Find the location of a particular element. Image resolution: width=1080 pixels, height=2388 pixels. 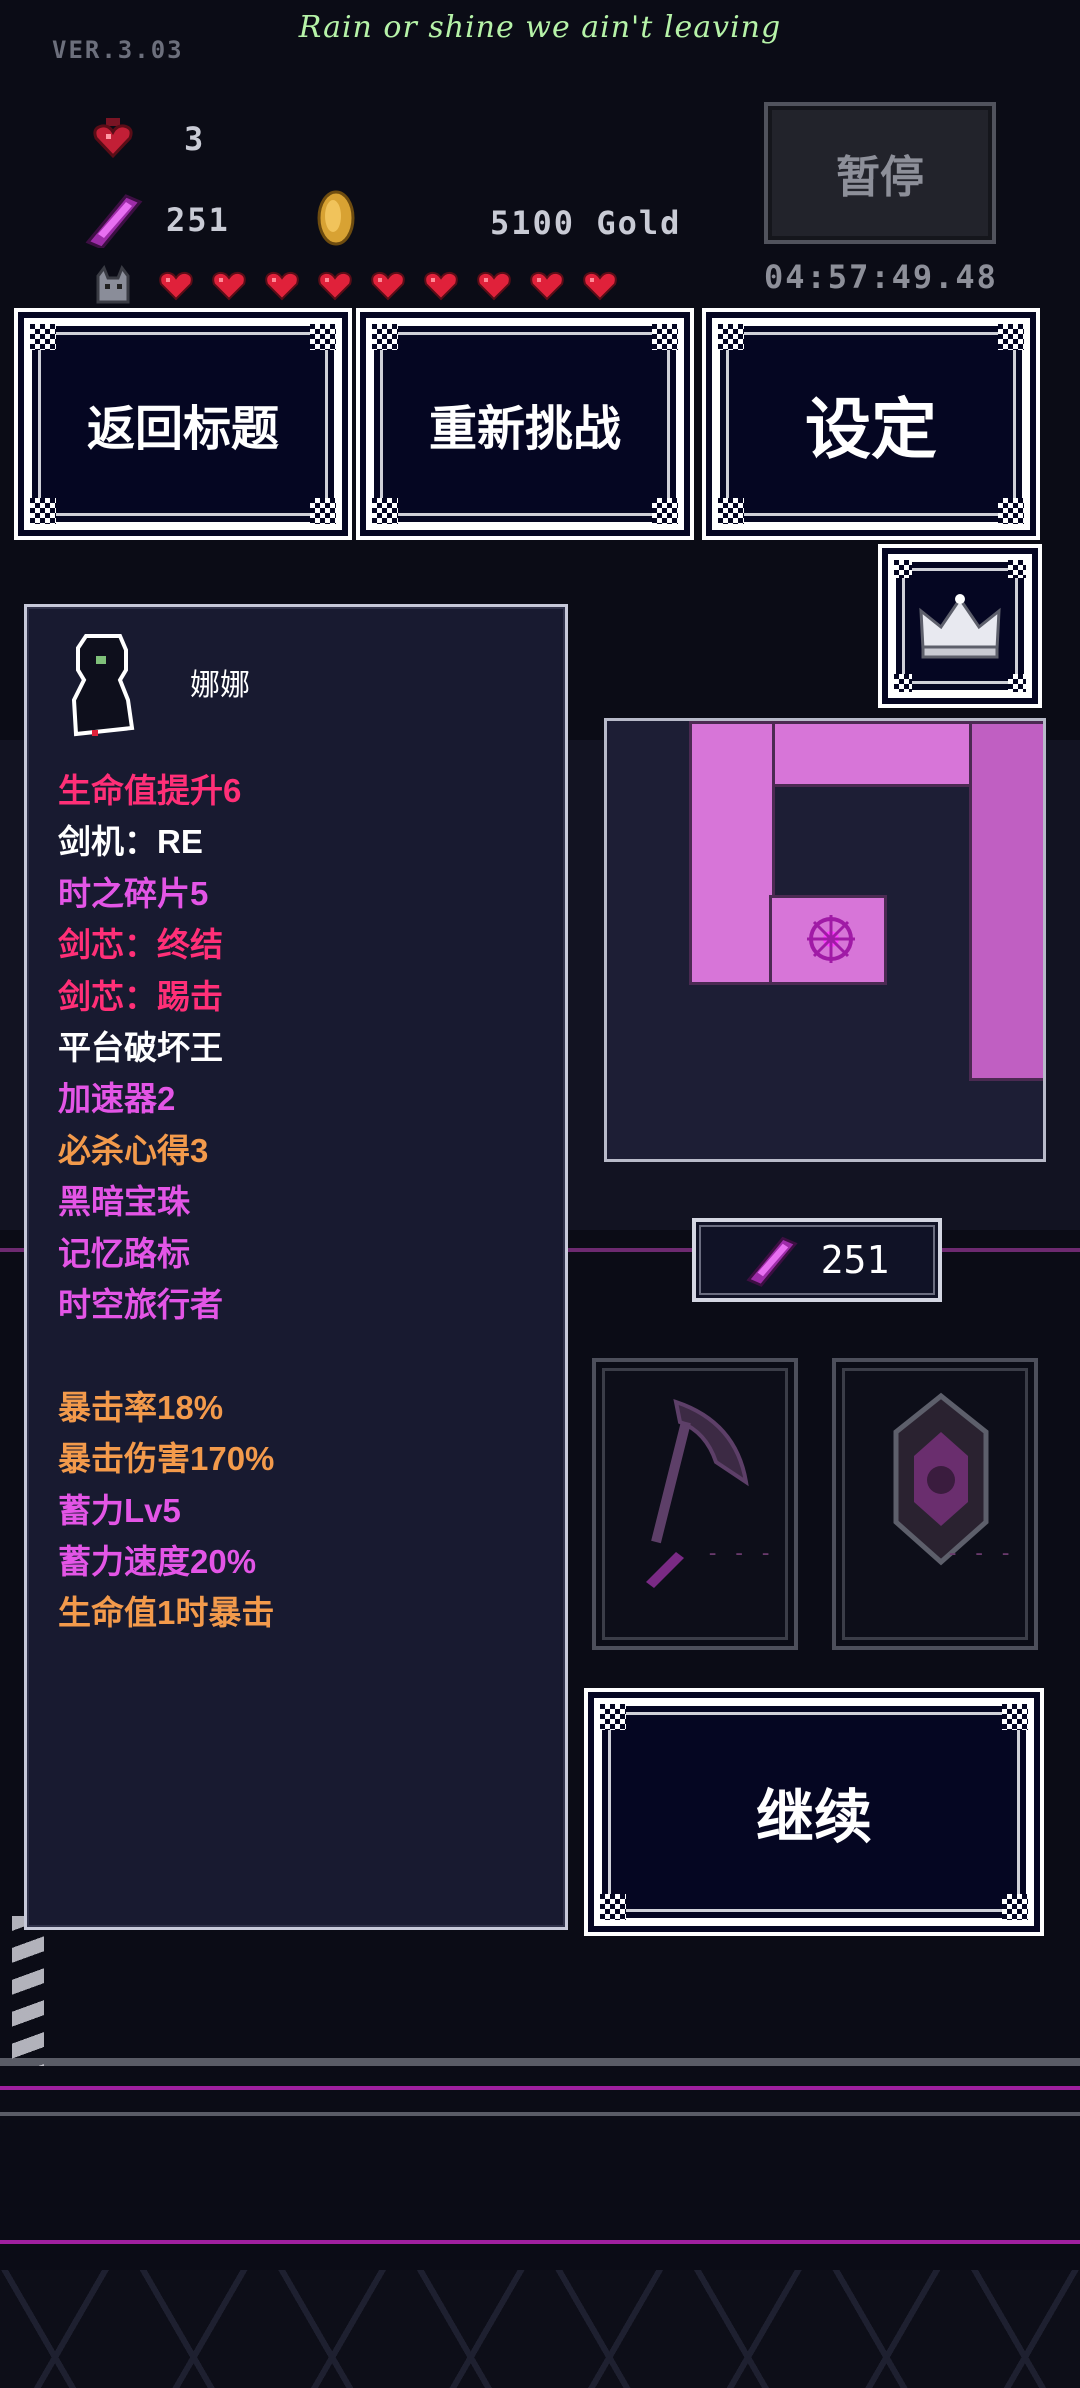

bonus-entry: 蓄力Lv5 is located at coordinates (119, 1510).